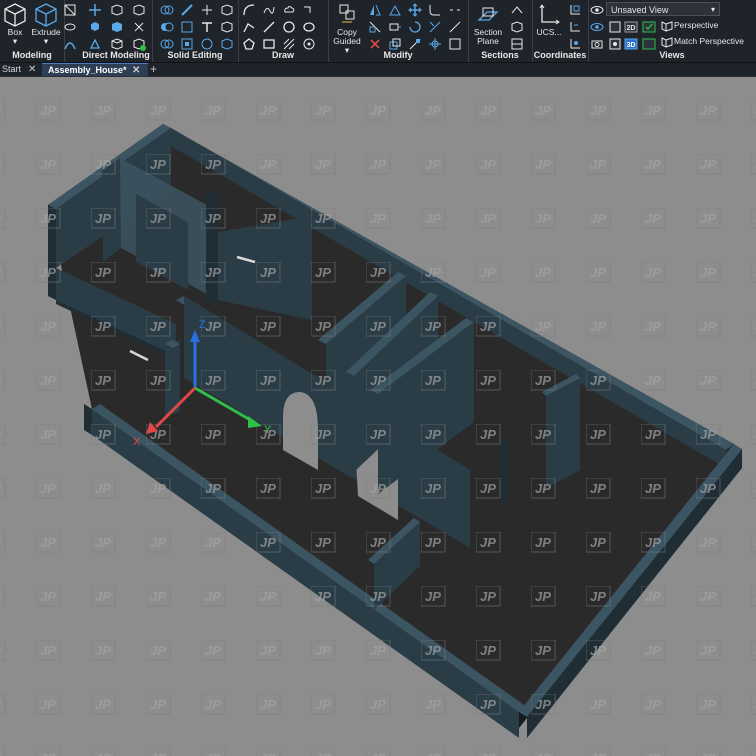 This screenshot has height=756, width=756. I want to click on box-button: Box ▾, so click(15, 24).